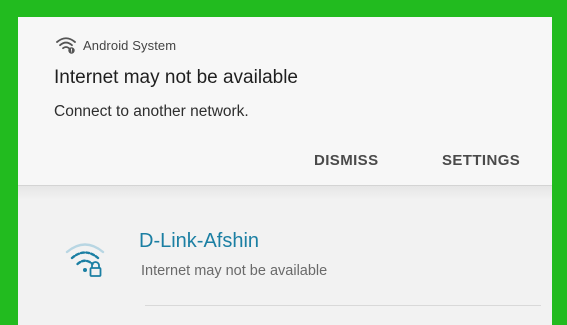  Describe the element at coordinates (234, 271) in the screenshot. I see `wifi-status: Internet may not be available` at that location.